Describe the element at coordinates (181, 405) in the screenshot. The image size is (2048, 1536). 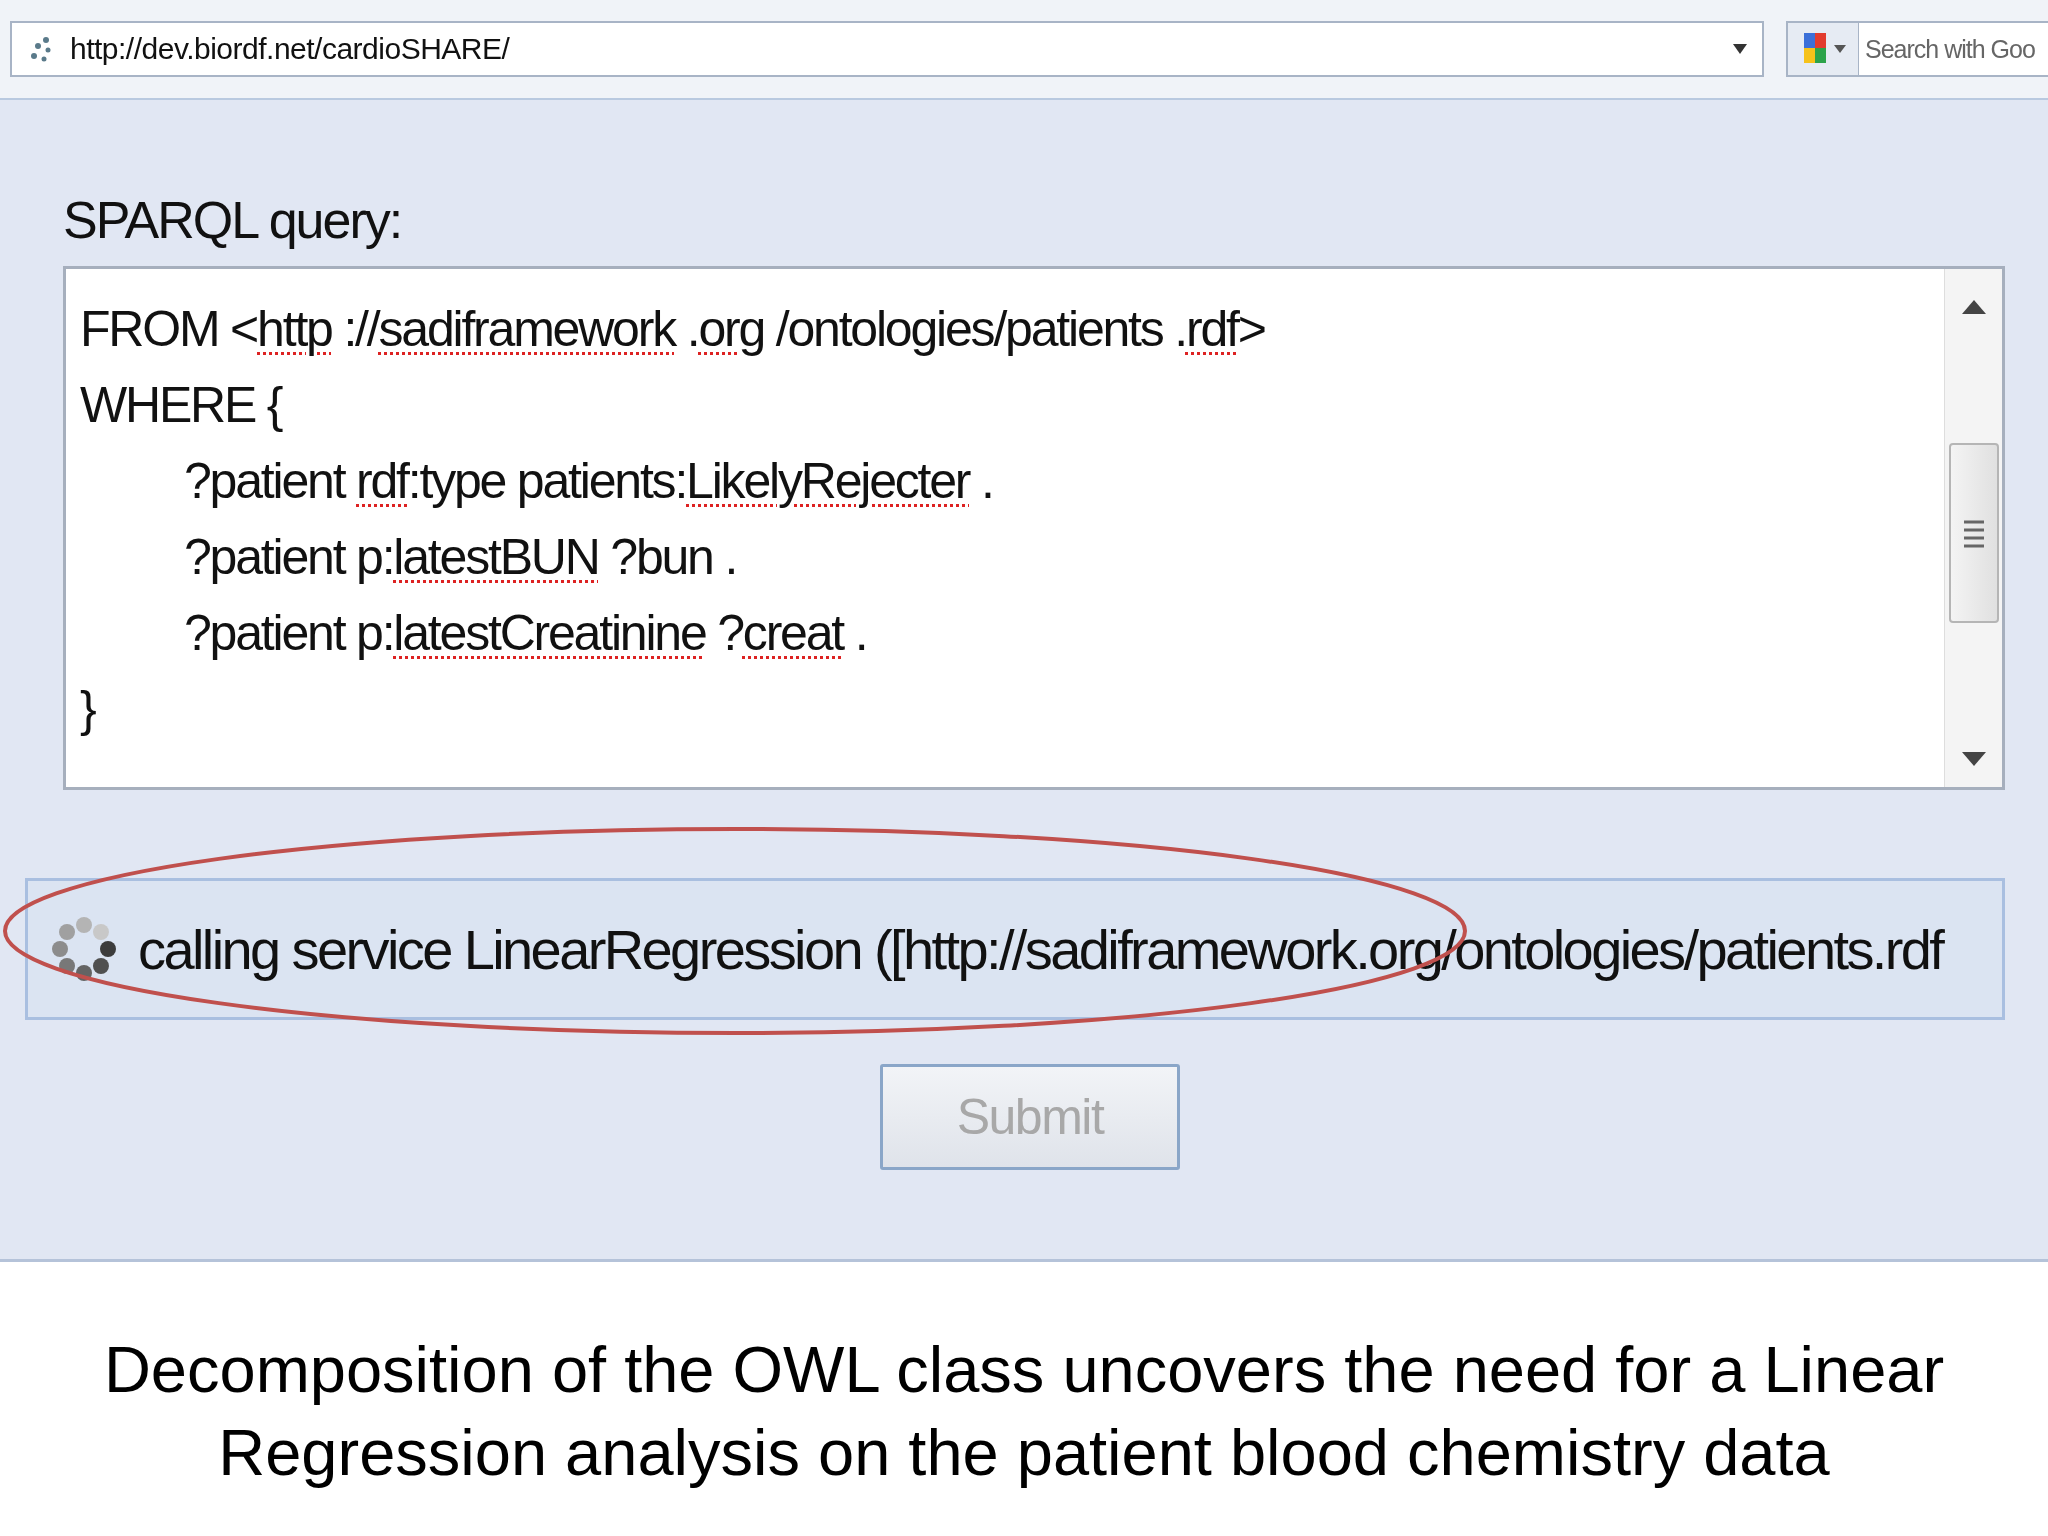
I see `code-line: WHERE {` at that location.